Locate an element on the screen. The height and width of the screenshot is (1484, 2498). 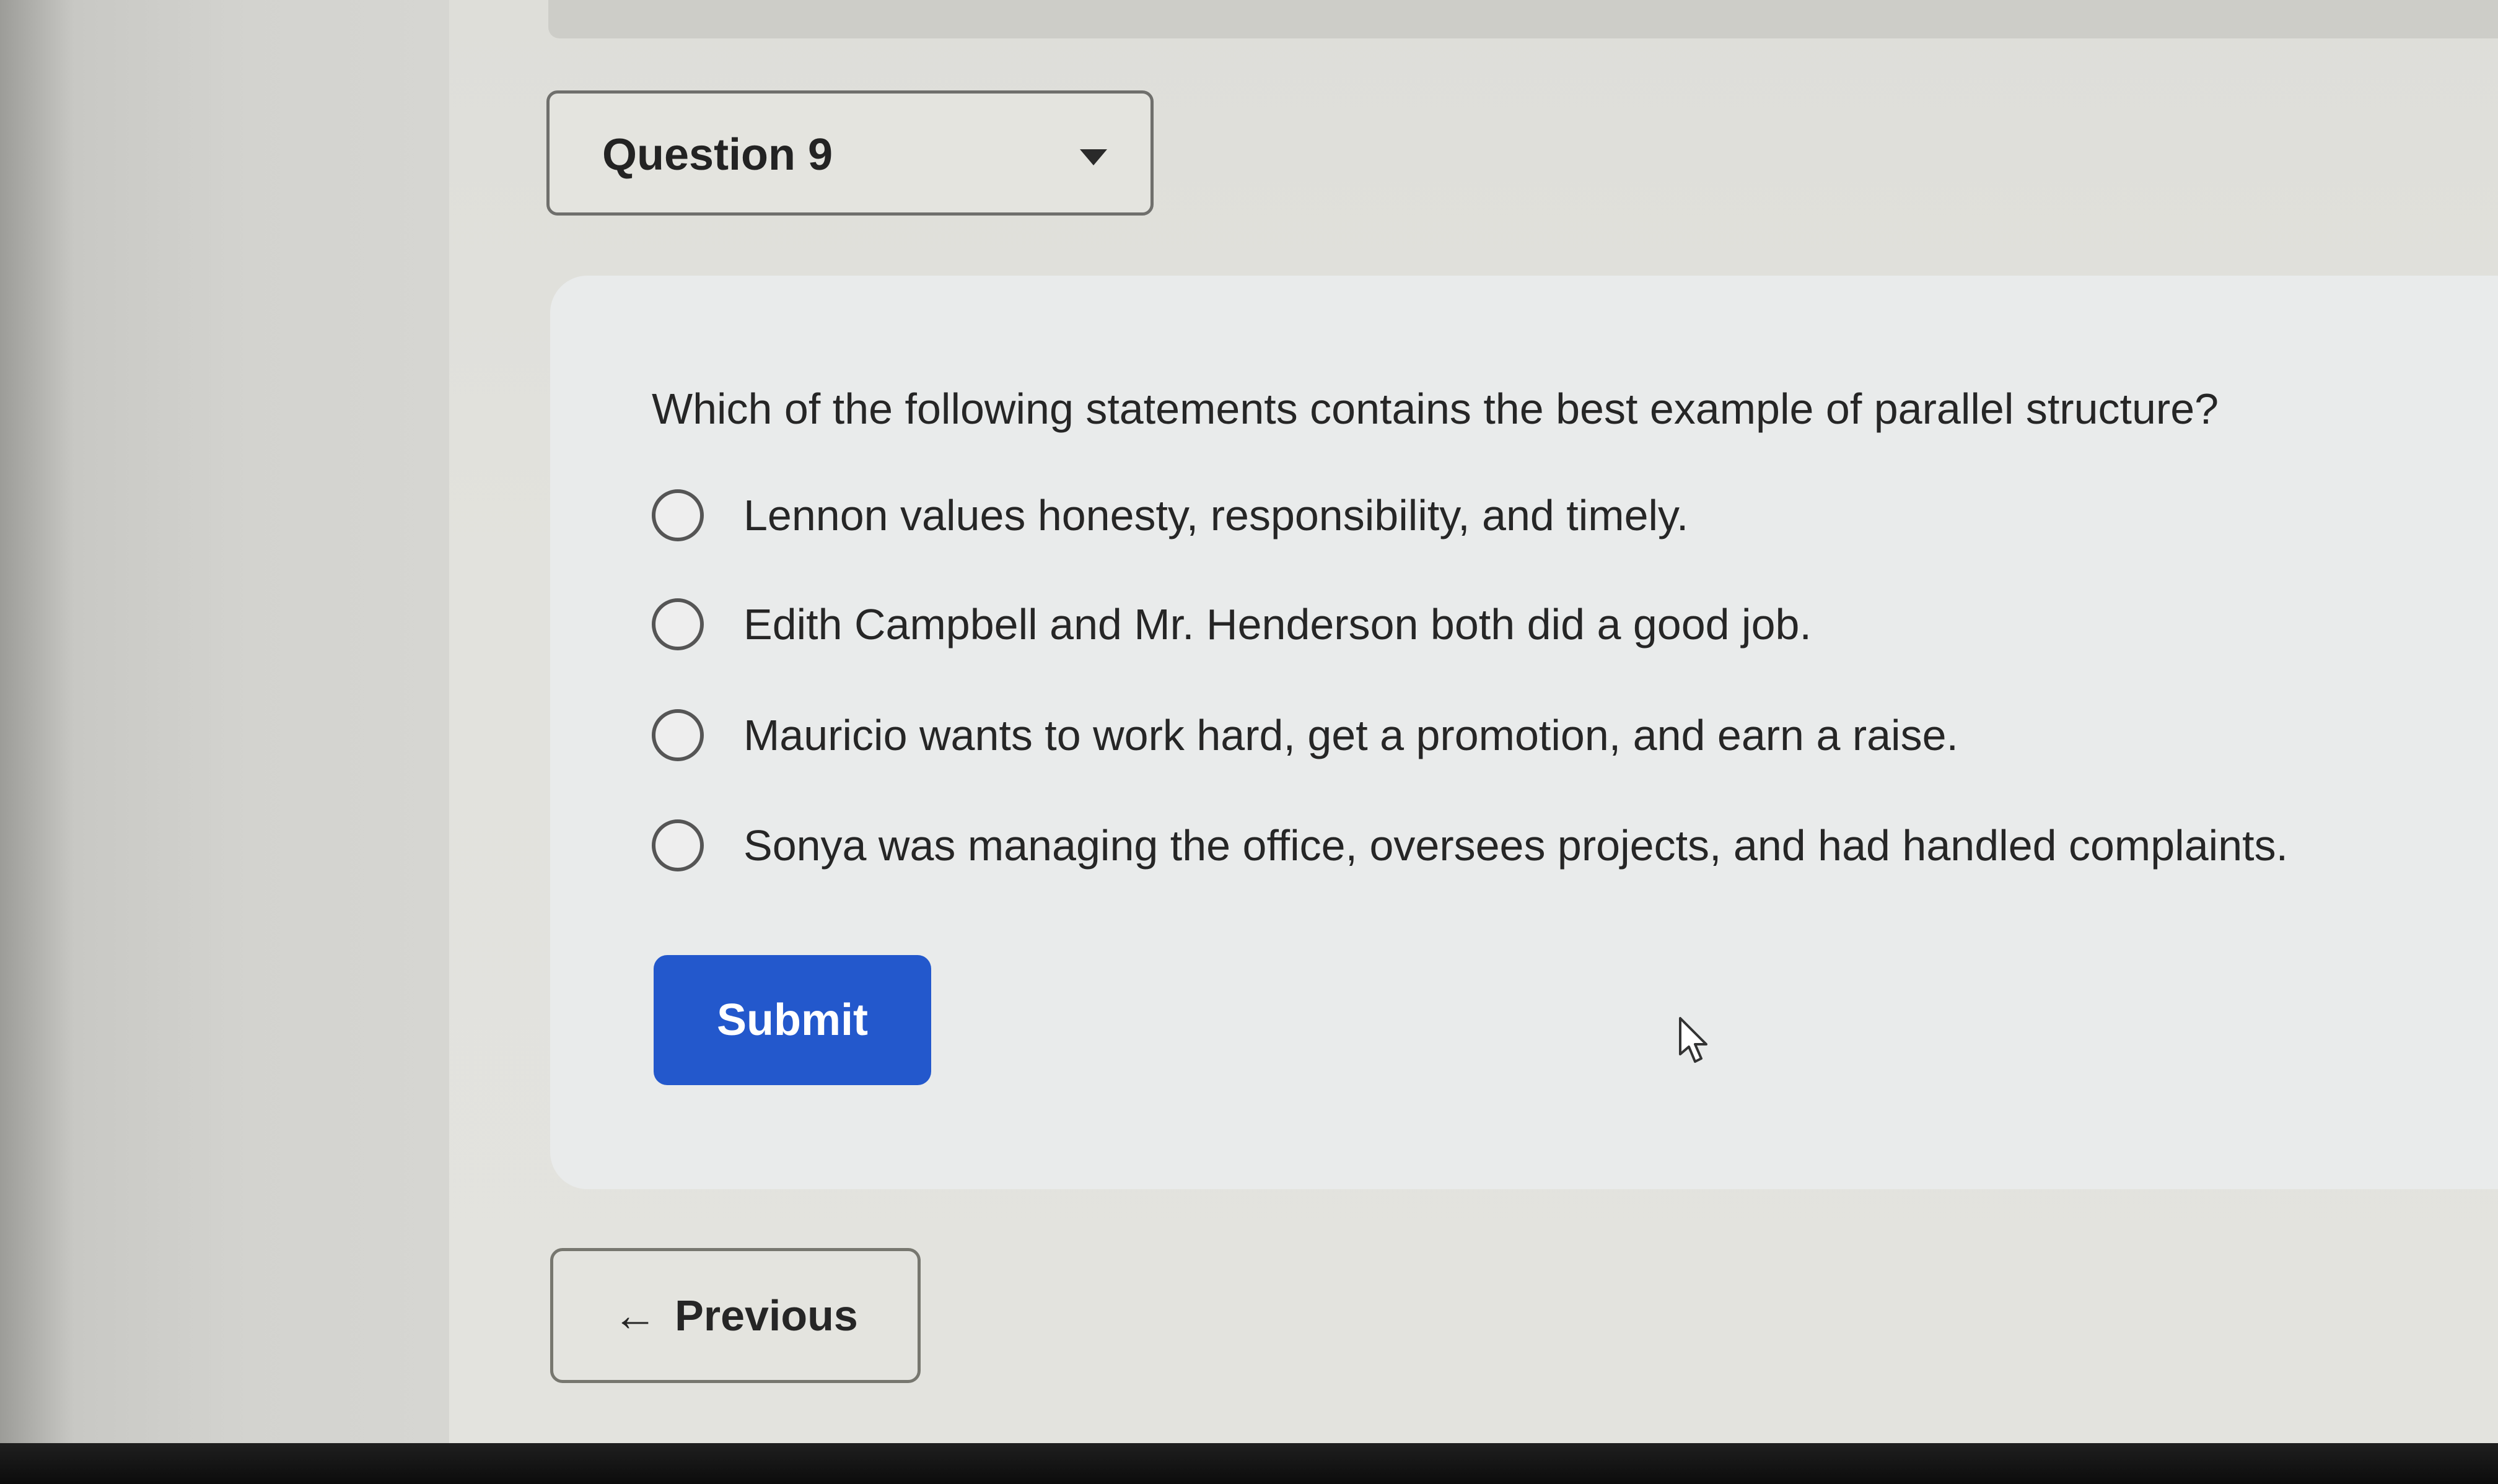
arrow-left-icon: ← is located at coordinates (636, 1315).